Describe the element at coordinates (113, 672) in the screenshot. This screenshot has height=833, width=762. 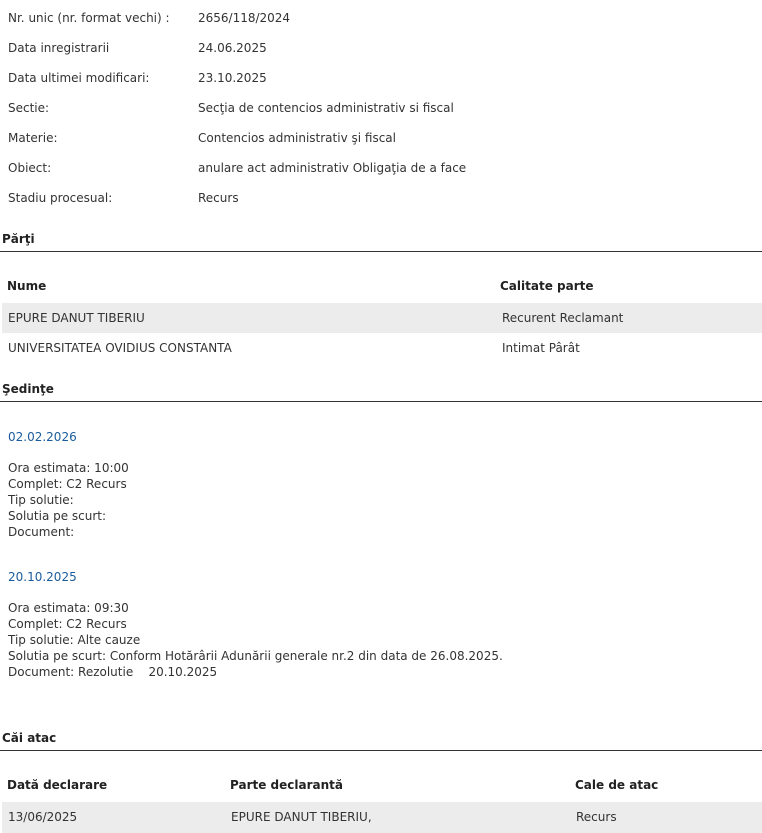
I see `hearing-document: Document: Rezolutie 20.10.2025` at that location.